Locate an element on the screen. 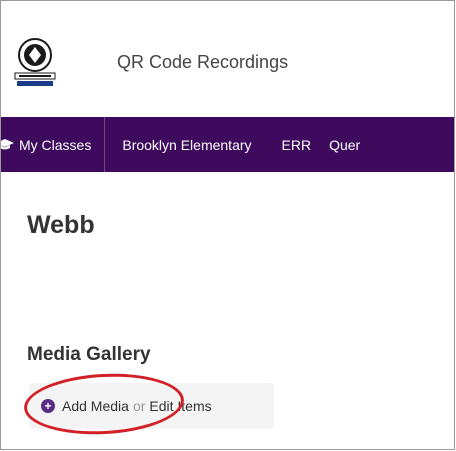 The width and height of the screenshot is (456, 451). site-title: QR Code Recordings is located at coordinates (202, 62).